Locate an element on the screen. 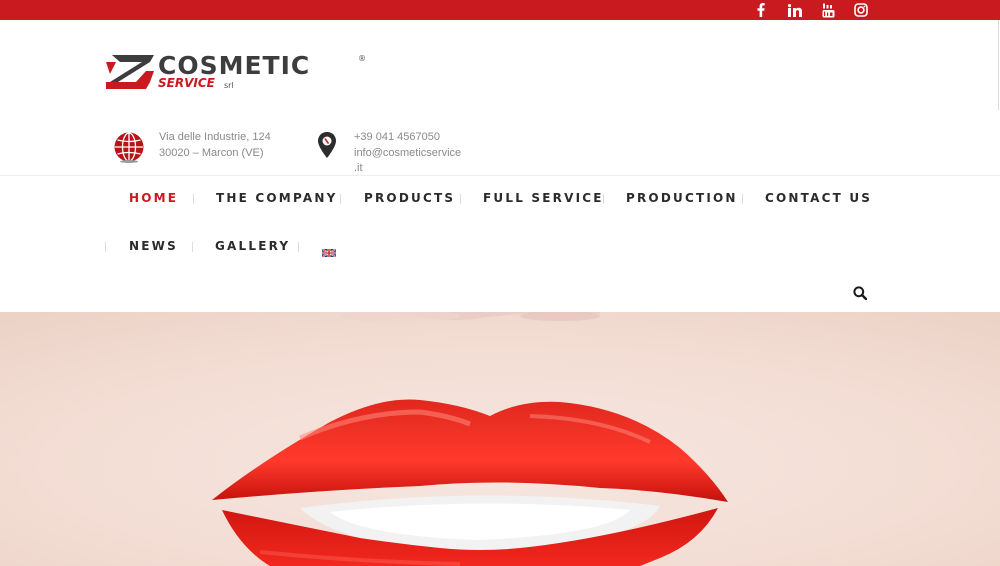 This screenshot has height=566, width=1000. nav-full-service: FULL SERVICE is located at coordinates (543, 198).